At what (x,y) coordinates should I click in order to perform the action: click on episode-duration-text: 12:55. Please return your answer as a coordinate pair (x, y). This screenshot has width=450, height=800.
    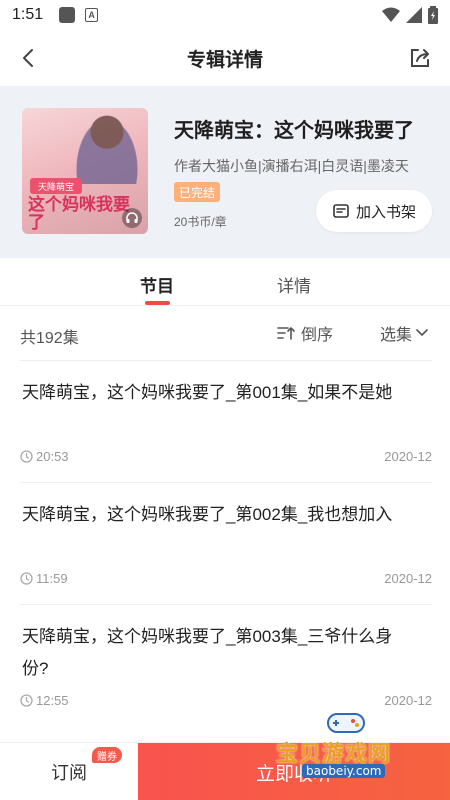
    Looking at the image, I should click on (52, 700).